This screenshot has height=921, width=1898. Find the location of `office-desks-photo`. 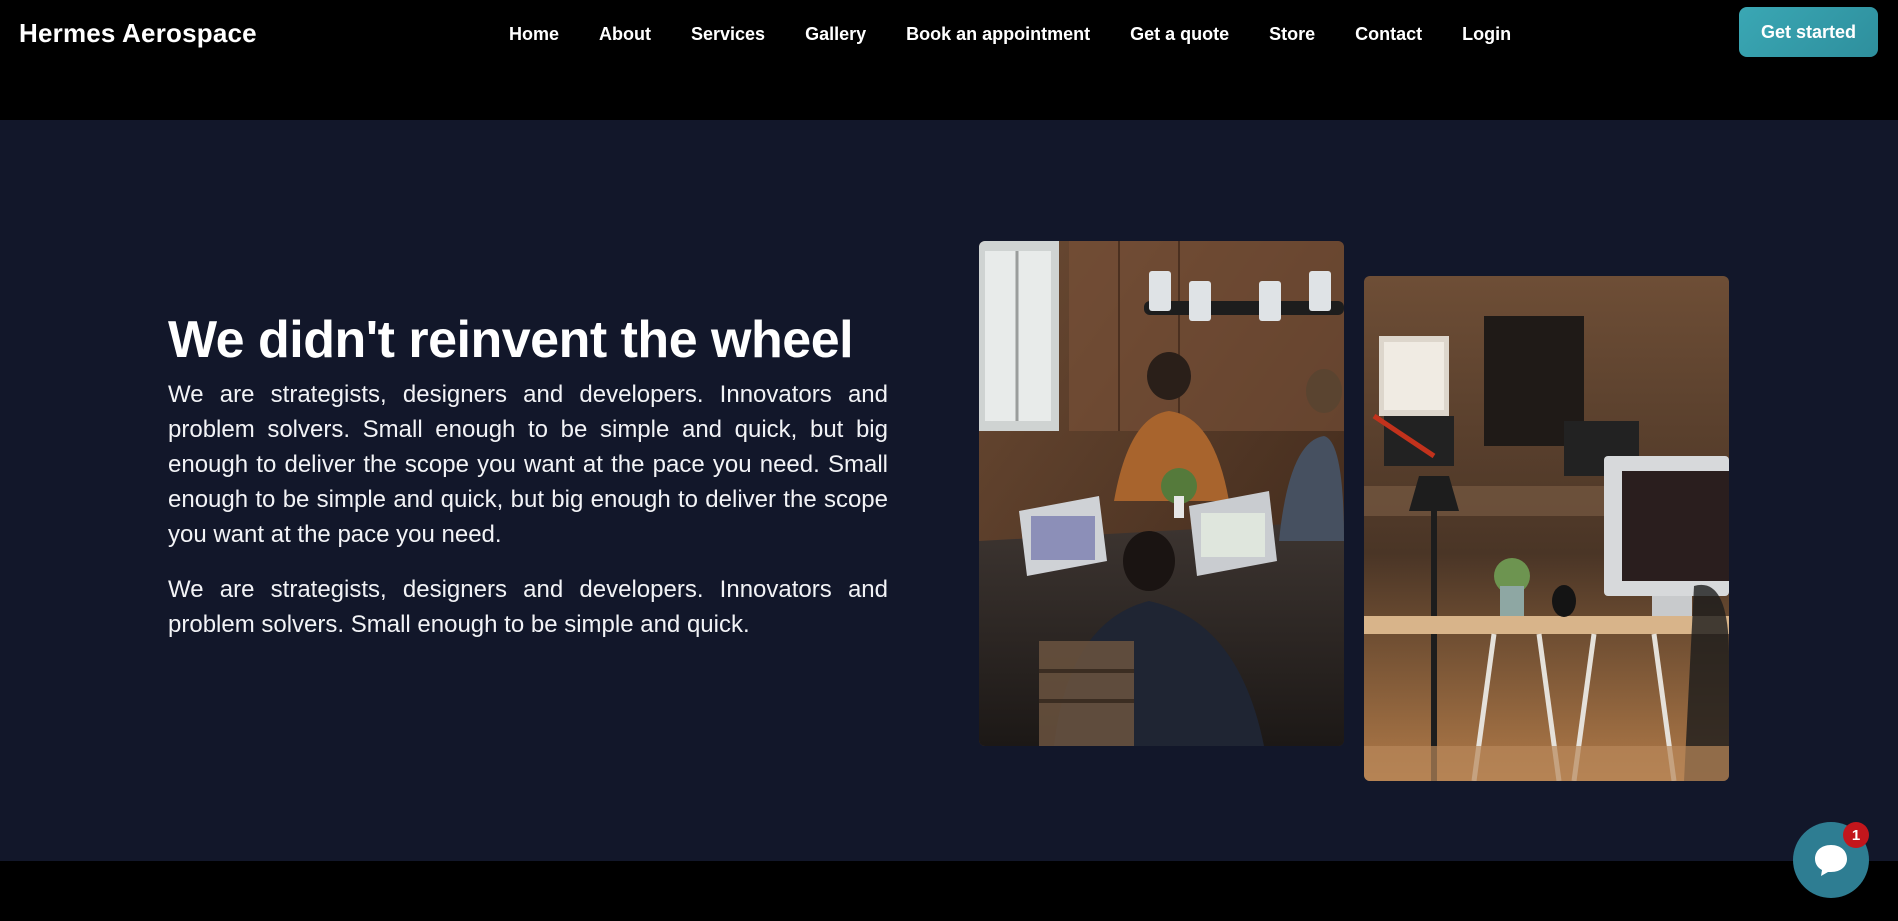

office-desks-photo is located at coordinates (1546, 528).